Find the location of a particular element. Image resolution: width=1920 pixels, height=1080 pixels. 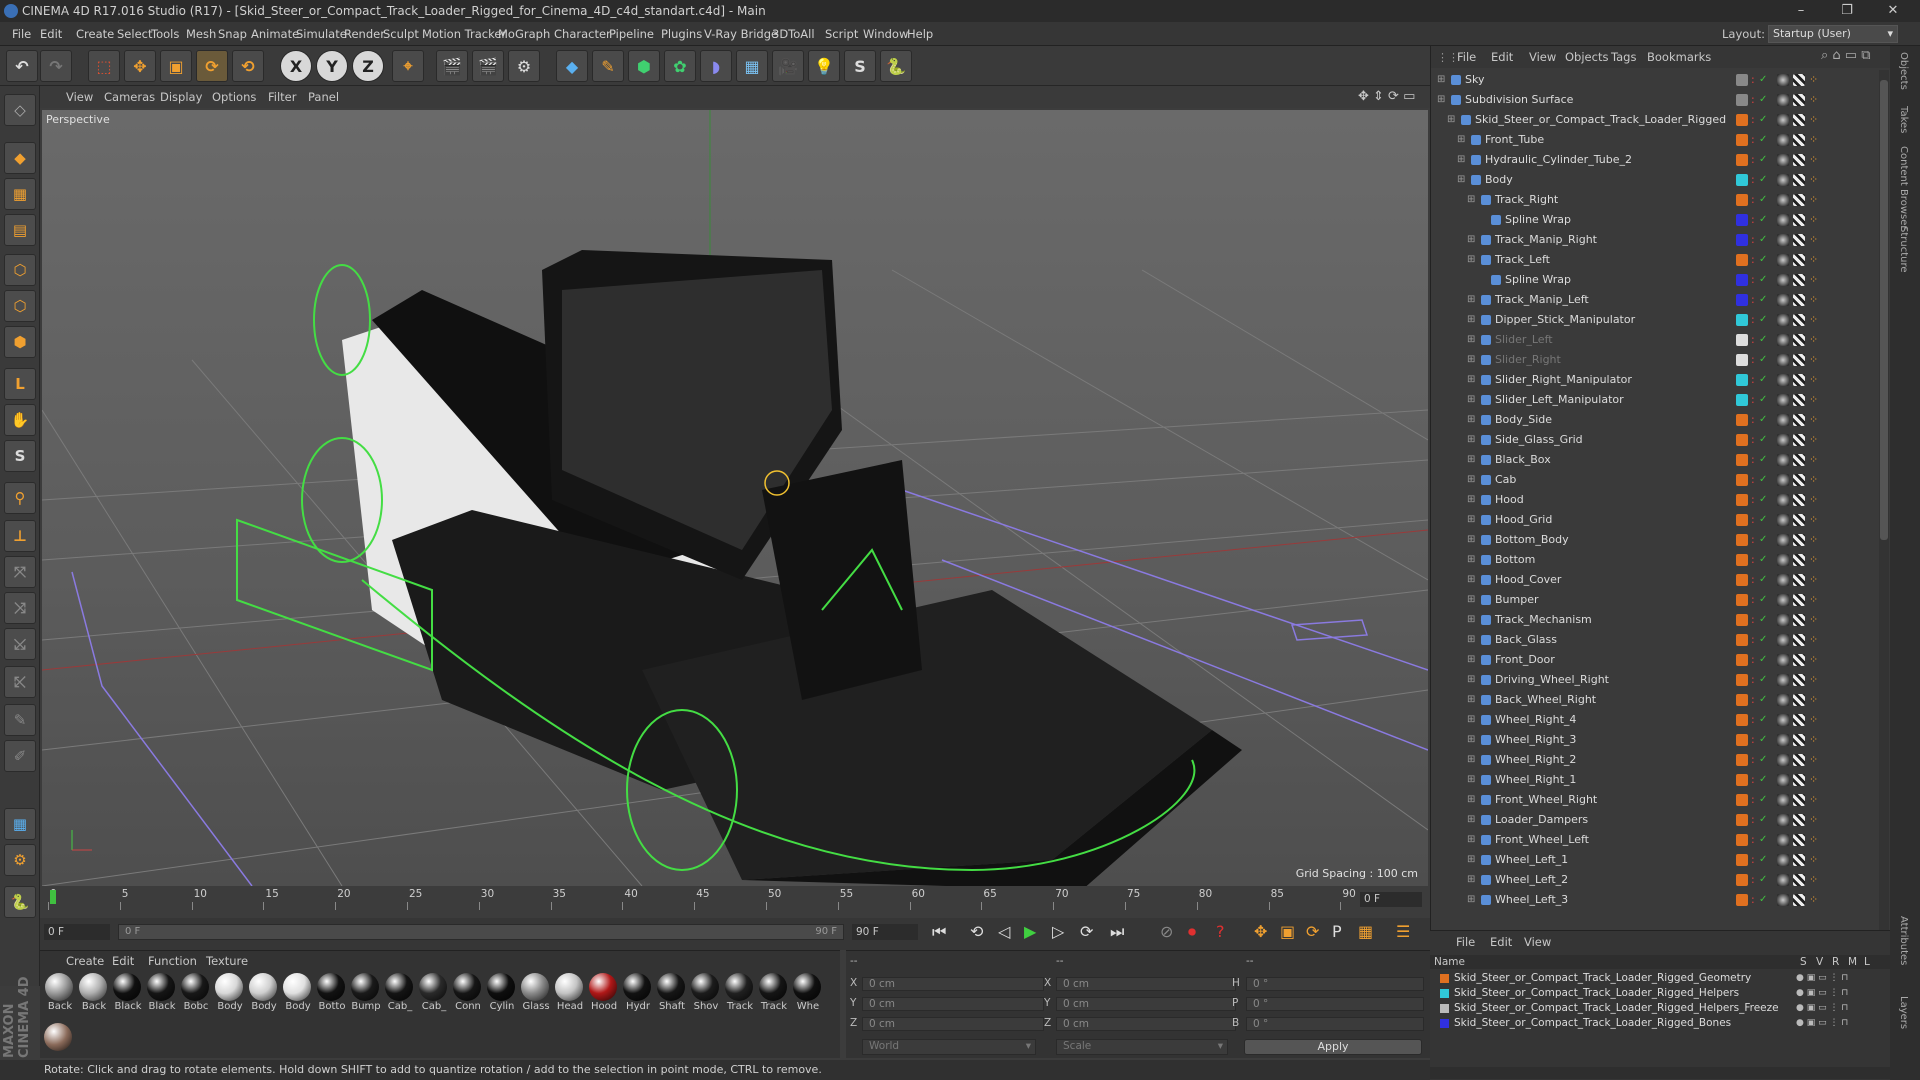

rotate-tool-button: ⟳ is located at coordinates (212, 66).